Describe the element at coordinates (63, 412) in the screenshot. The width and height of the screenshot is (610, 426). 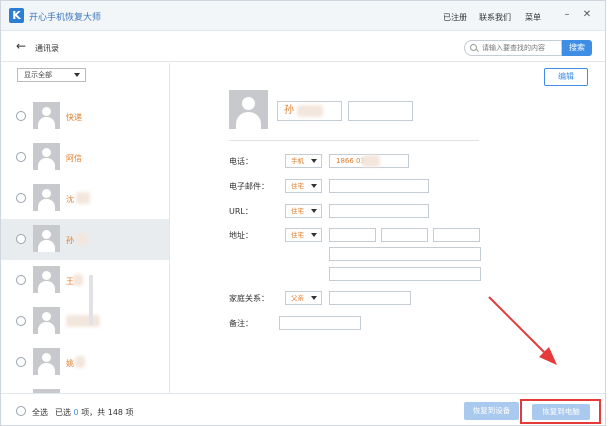
I see `selected-prefix: 已选` at that location.